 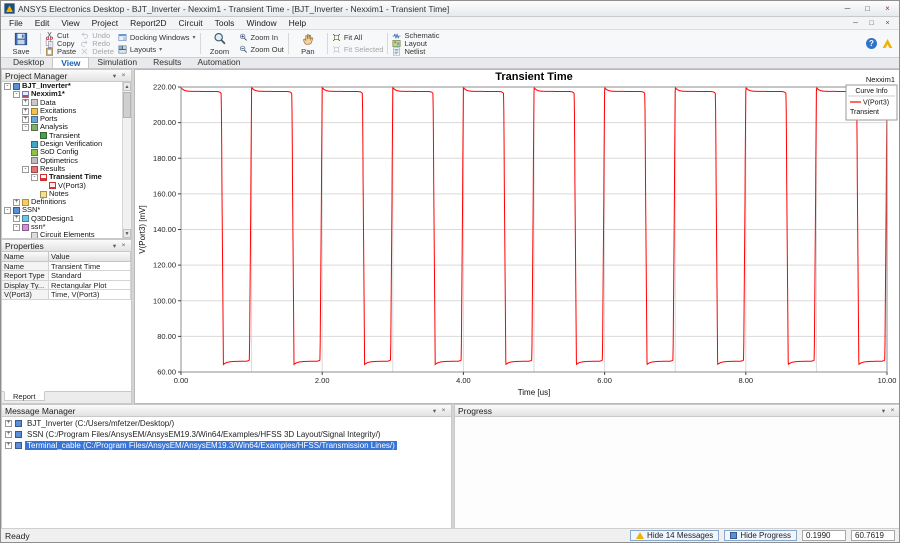 I want to click on ribbon-tab-desktop: Desktop, so click(x=28, y=62).